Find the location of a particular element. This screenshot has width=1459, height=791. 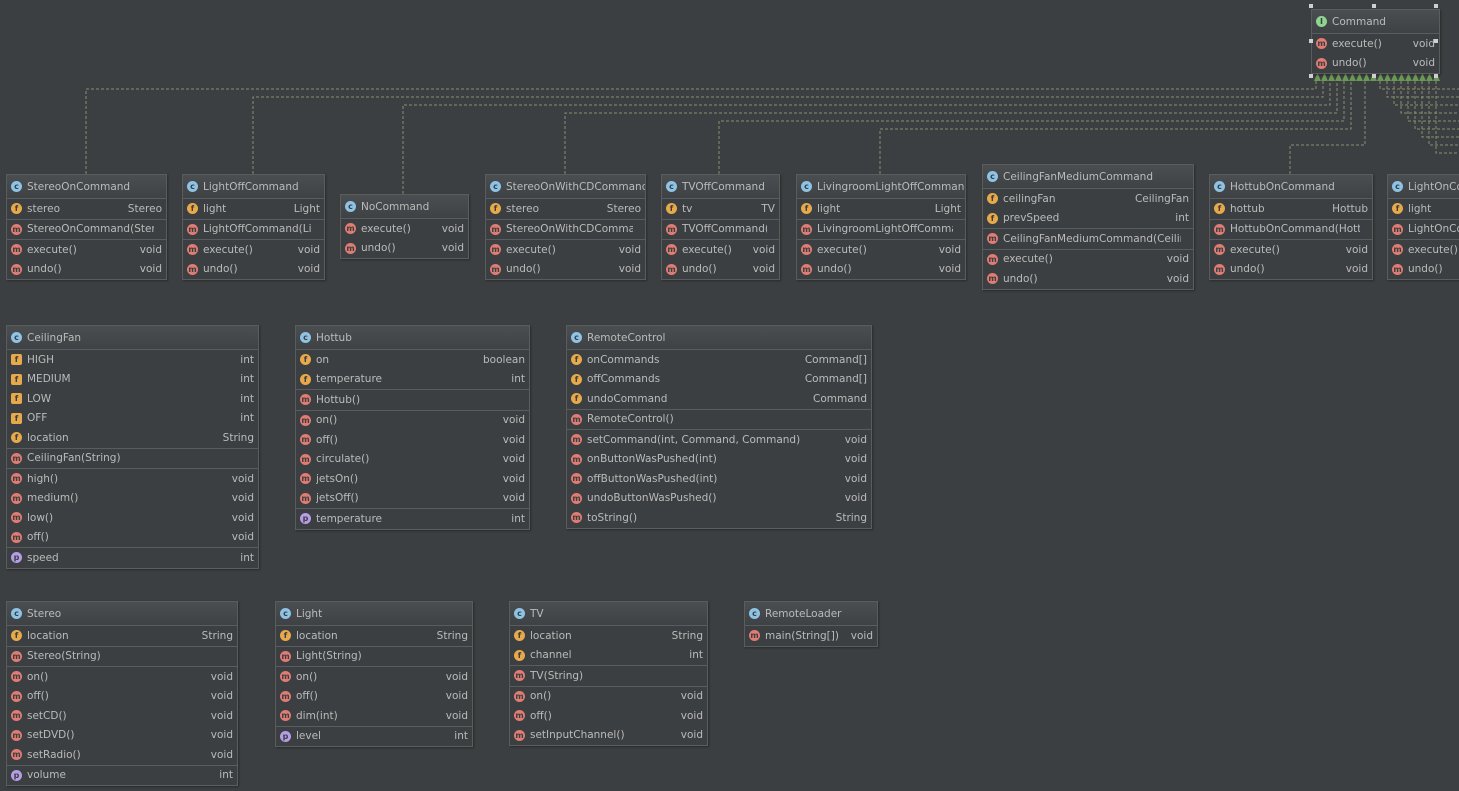

member-row: f light is located at coordinates (1423, 209).